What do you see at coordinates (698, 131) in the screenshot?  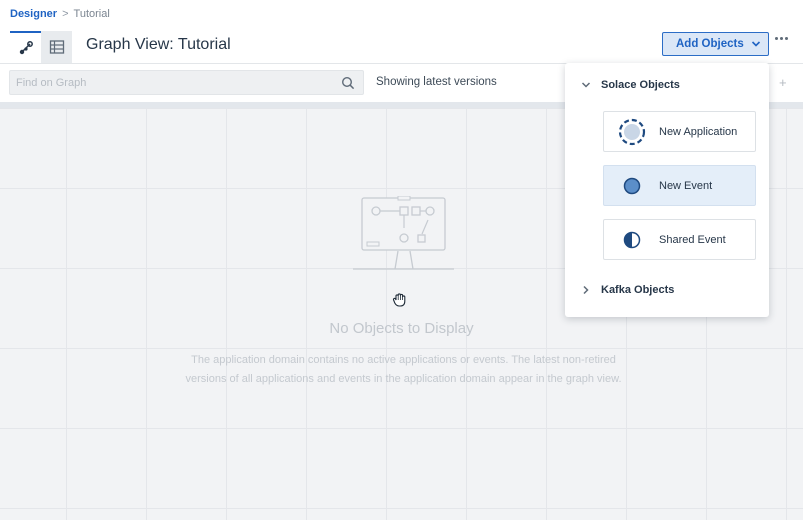 I see `new-application-label: New Application` at bounding box center [698, 131].